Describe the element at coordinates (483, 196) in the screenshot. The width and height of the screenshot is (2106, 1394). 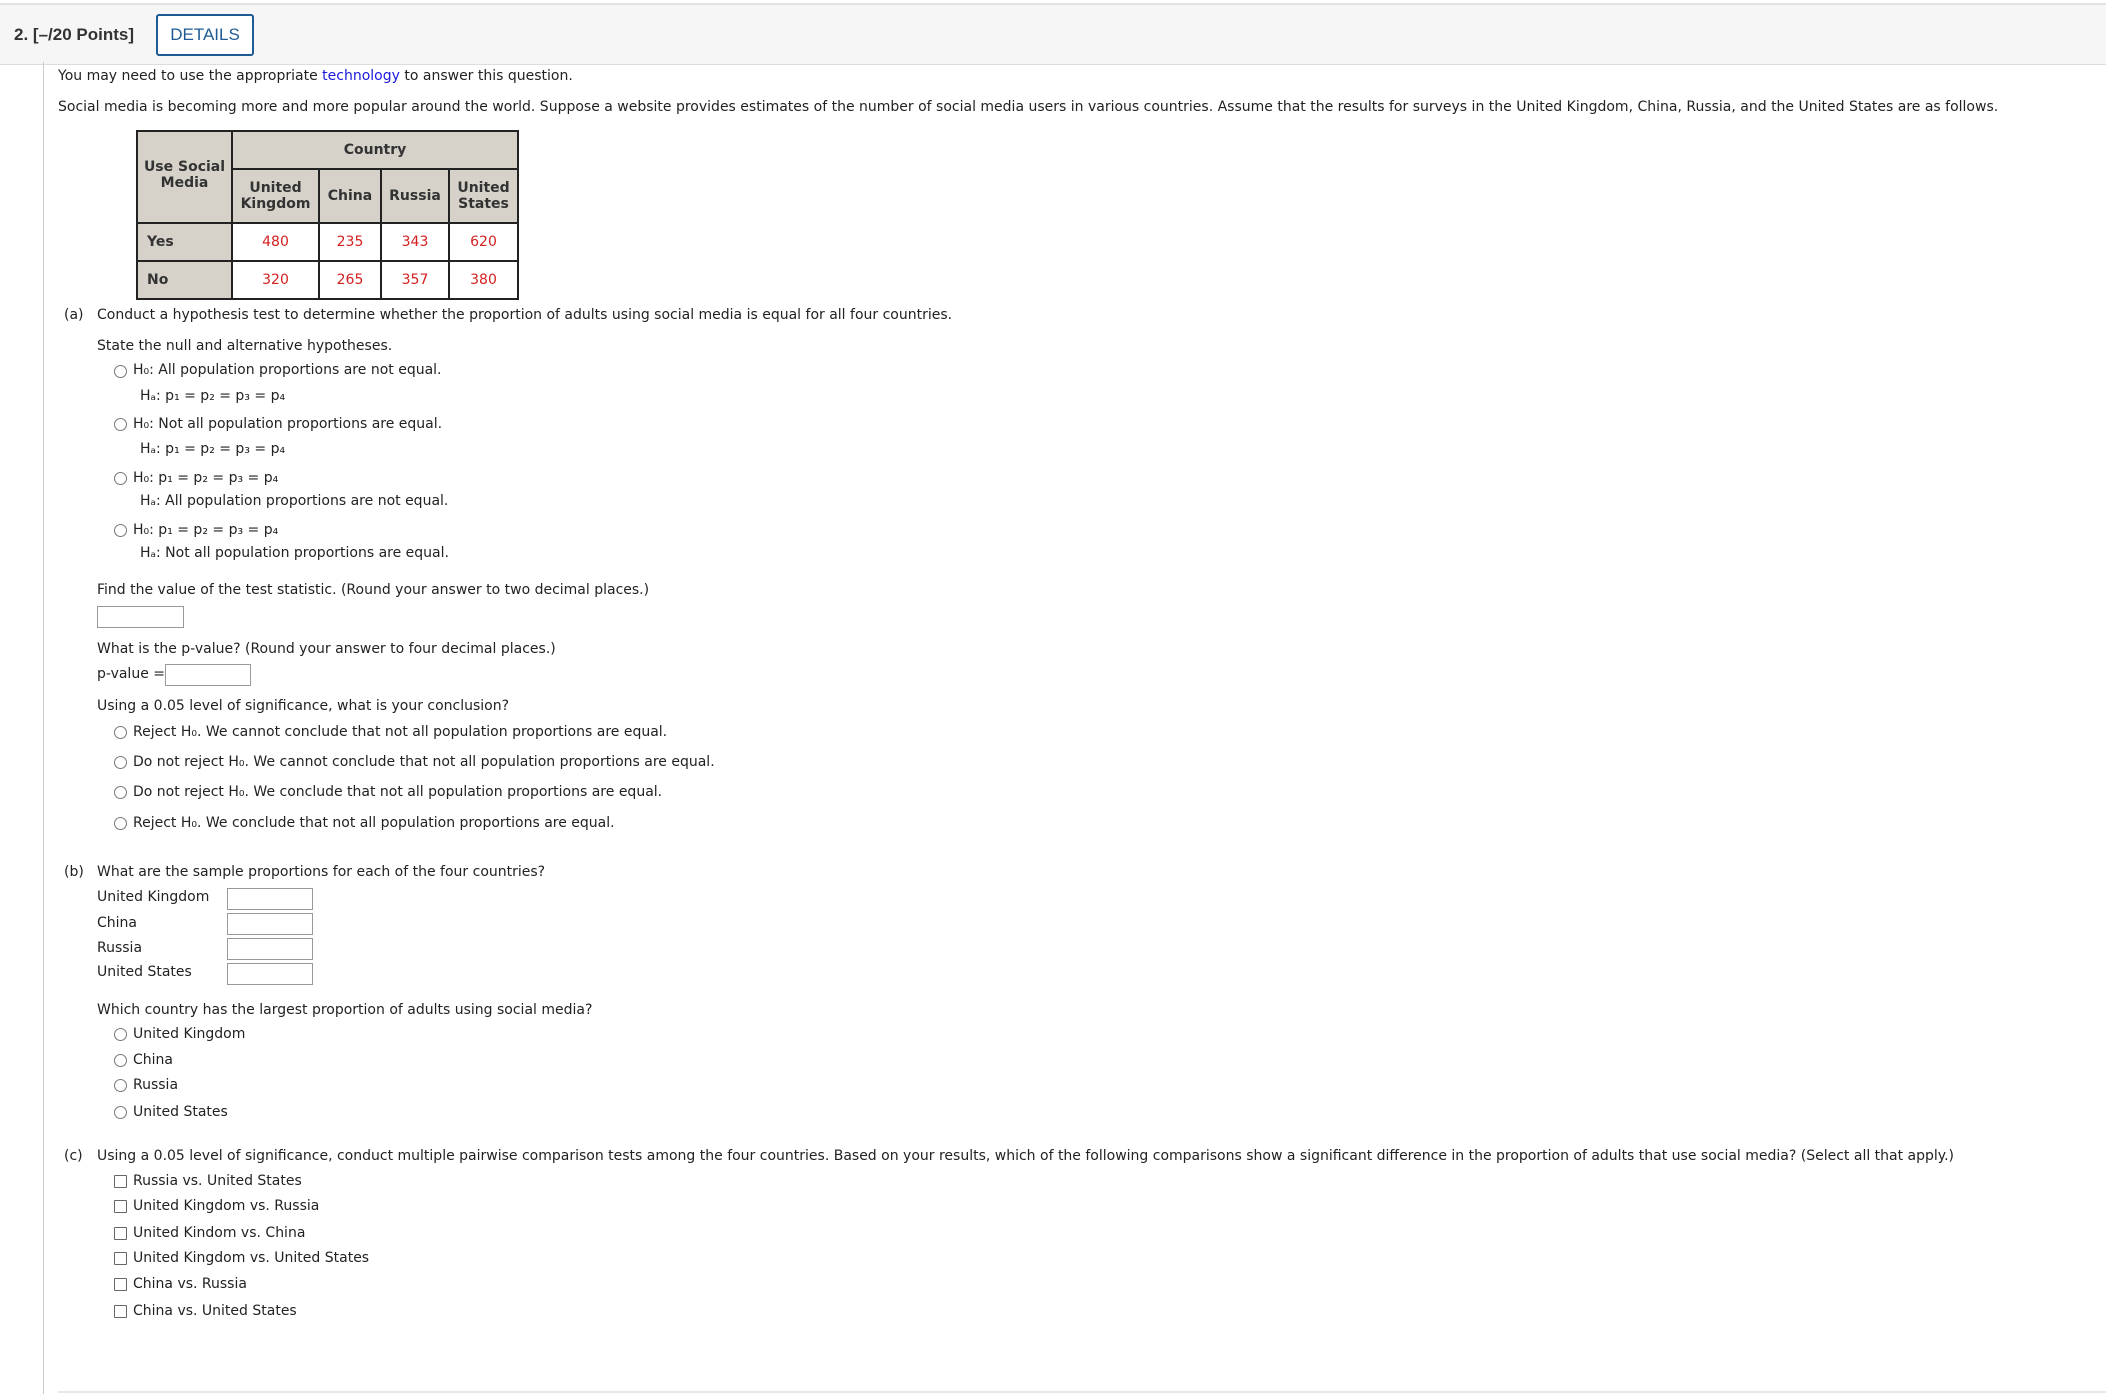
I see `col-header: United States` at that location.